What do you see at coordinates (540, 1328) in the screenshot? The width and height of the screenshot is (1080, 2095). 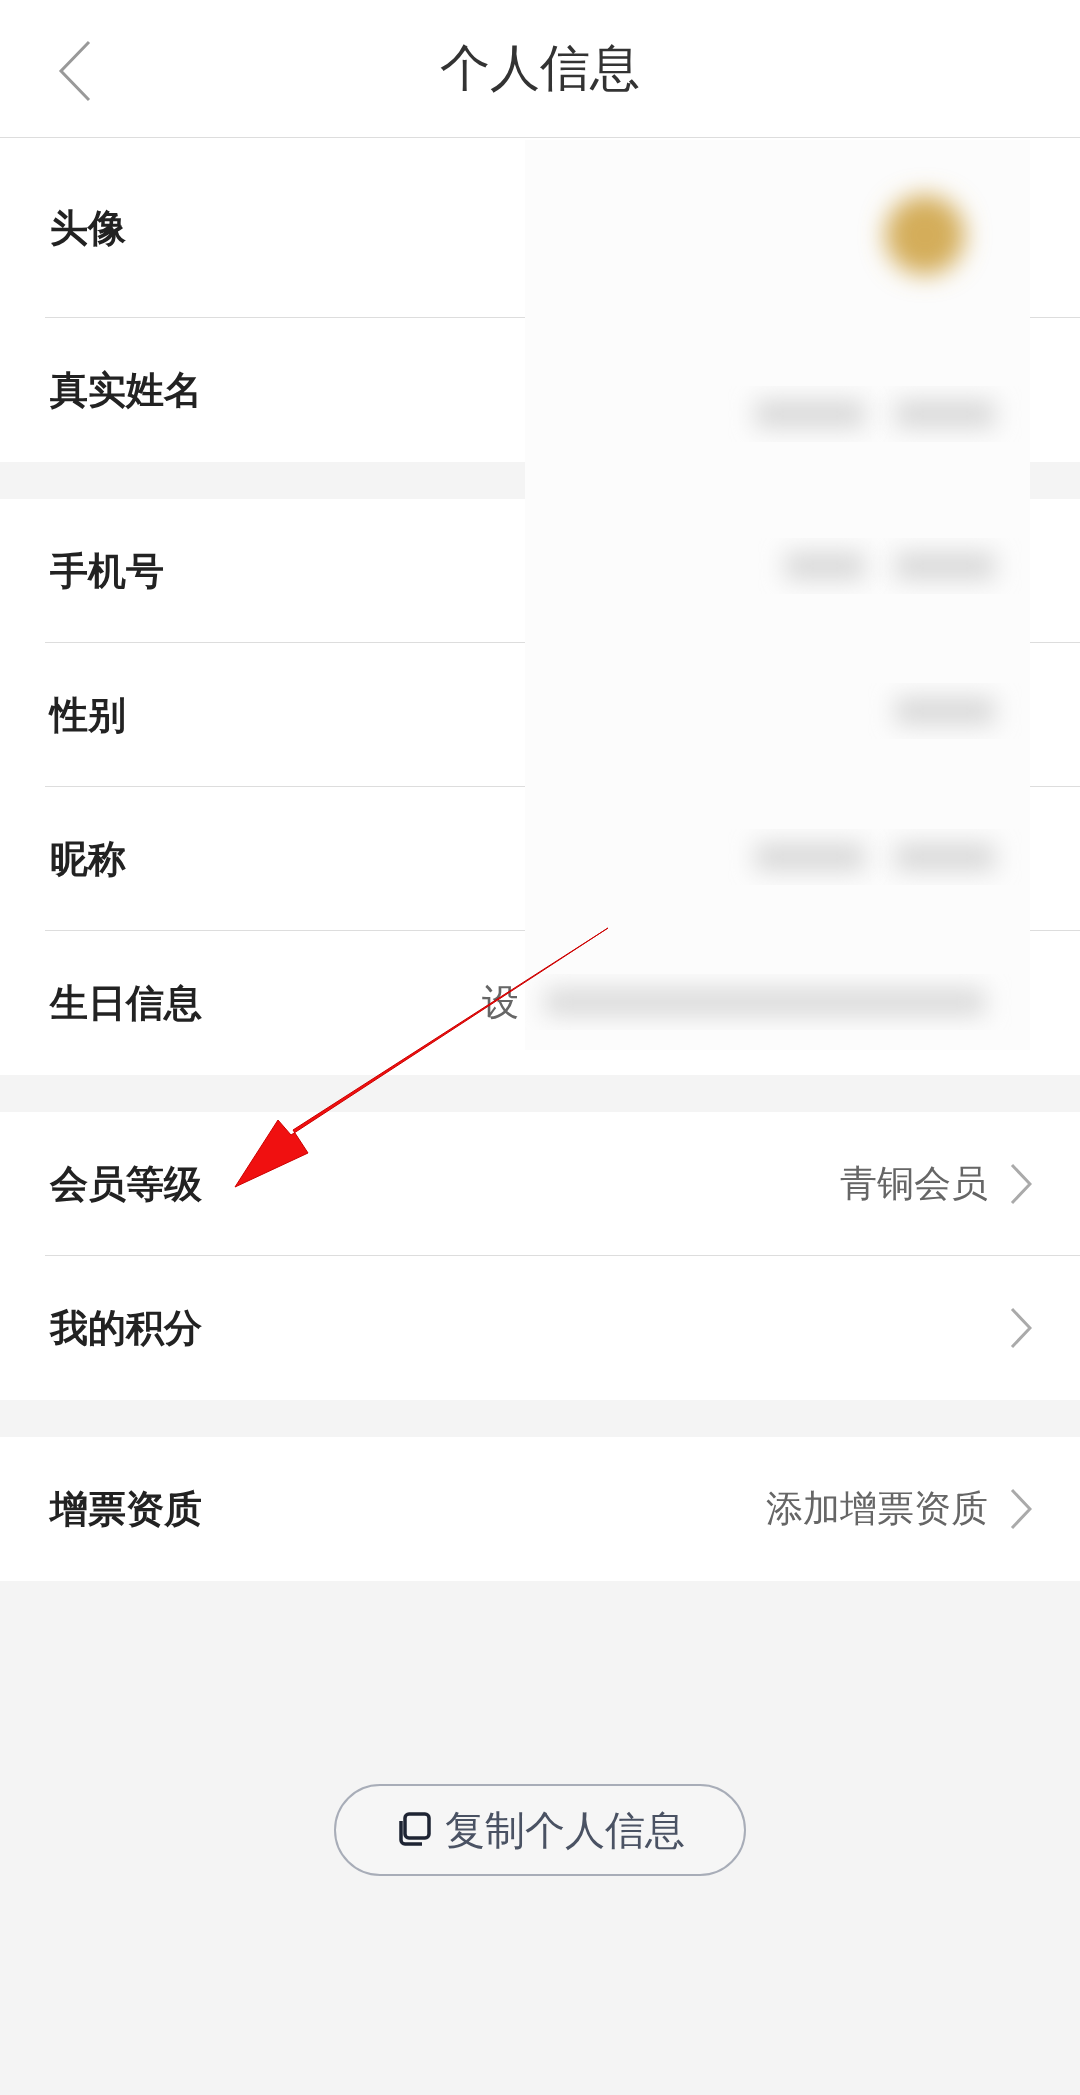 I see `settings-row: 我的积分` at bounding box center [540, 1328].